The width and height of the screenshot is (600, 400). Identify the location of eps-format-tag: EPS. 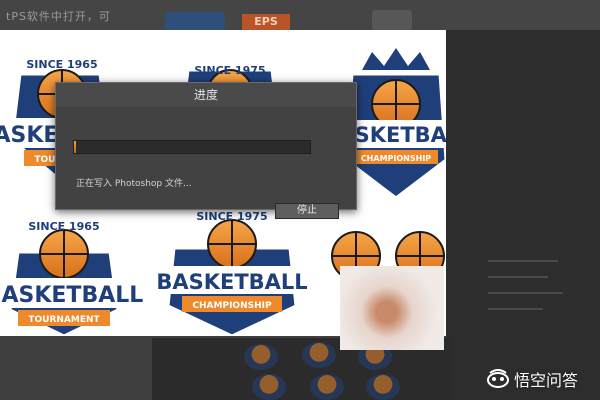
(266, 22).